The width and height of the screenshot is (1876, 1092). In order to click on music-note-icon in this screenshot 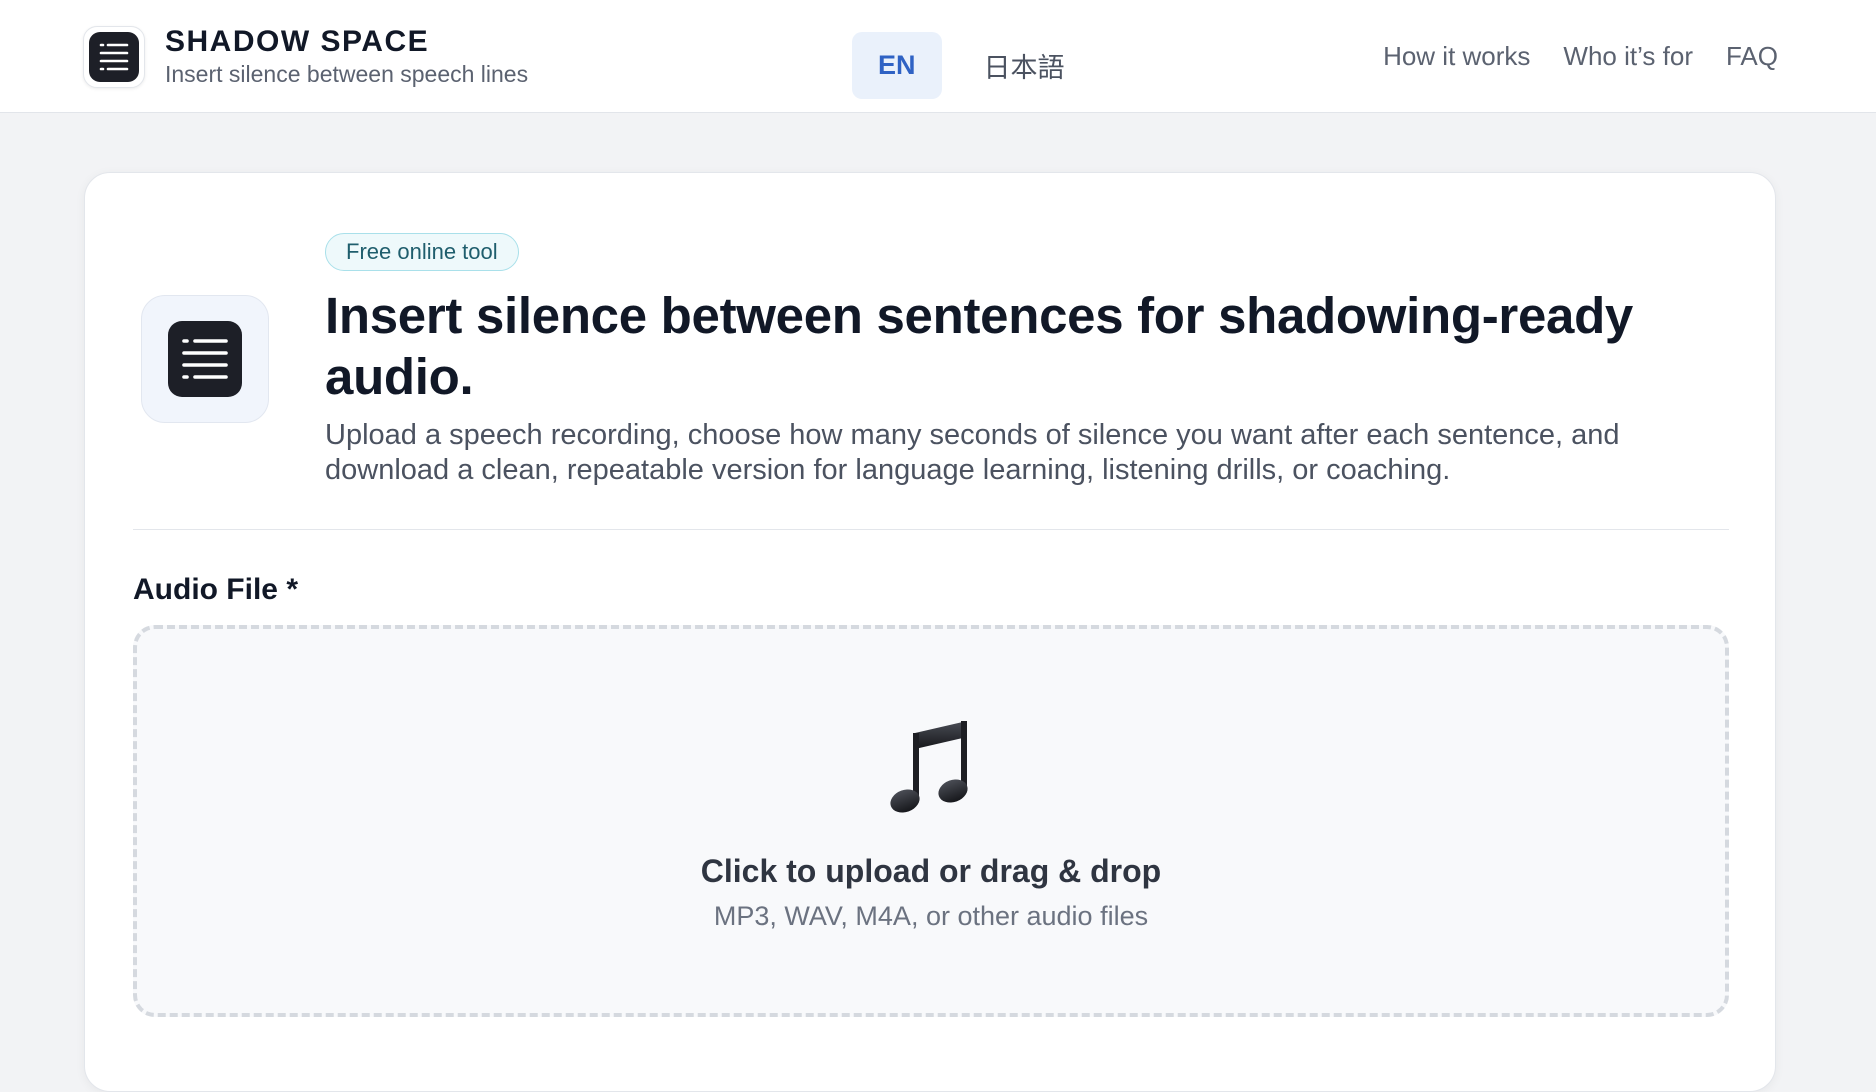, I will do `click(931, 769)`.